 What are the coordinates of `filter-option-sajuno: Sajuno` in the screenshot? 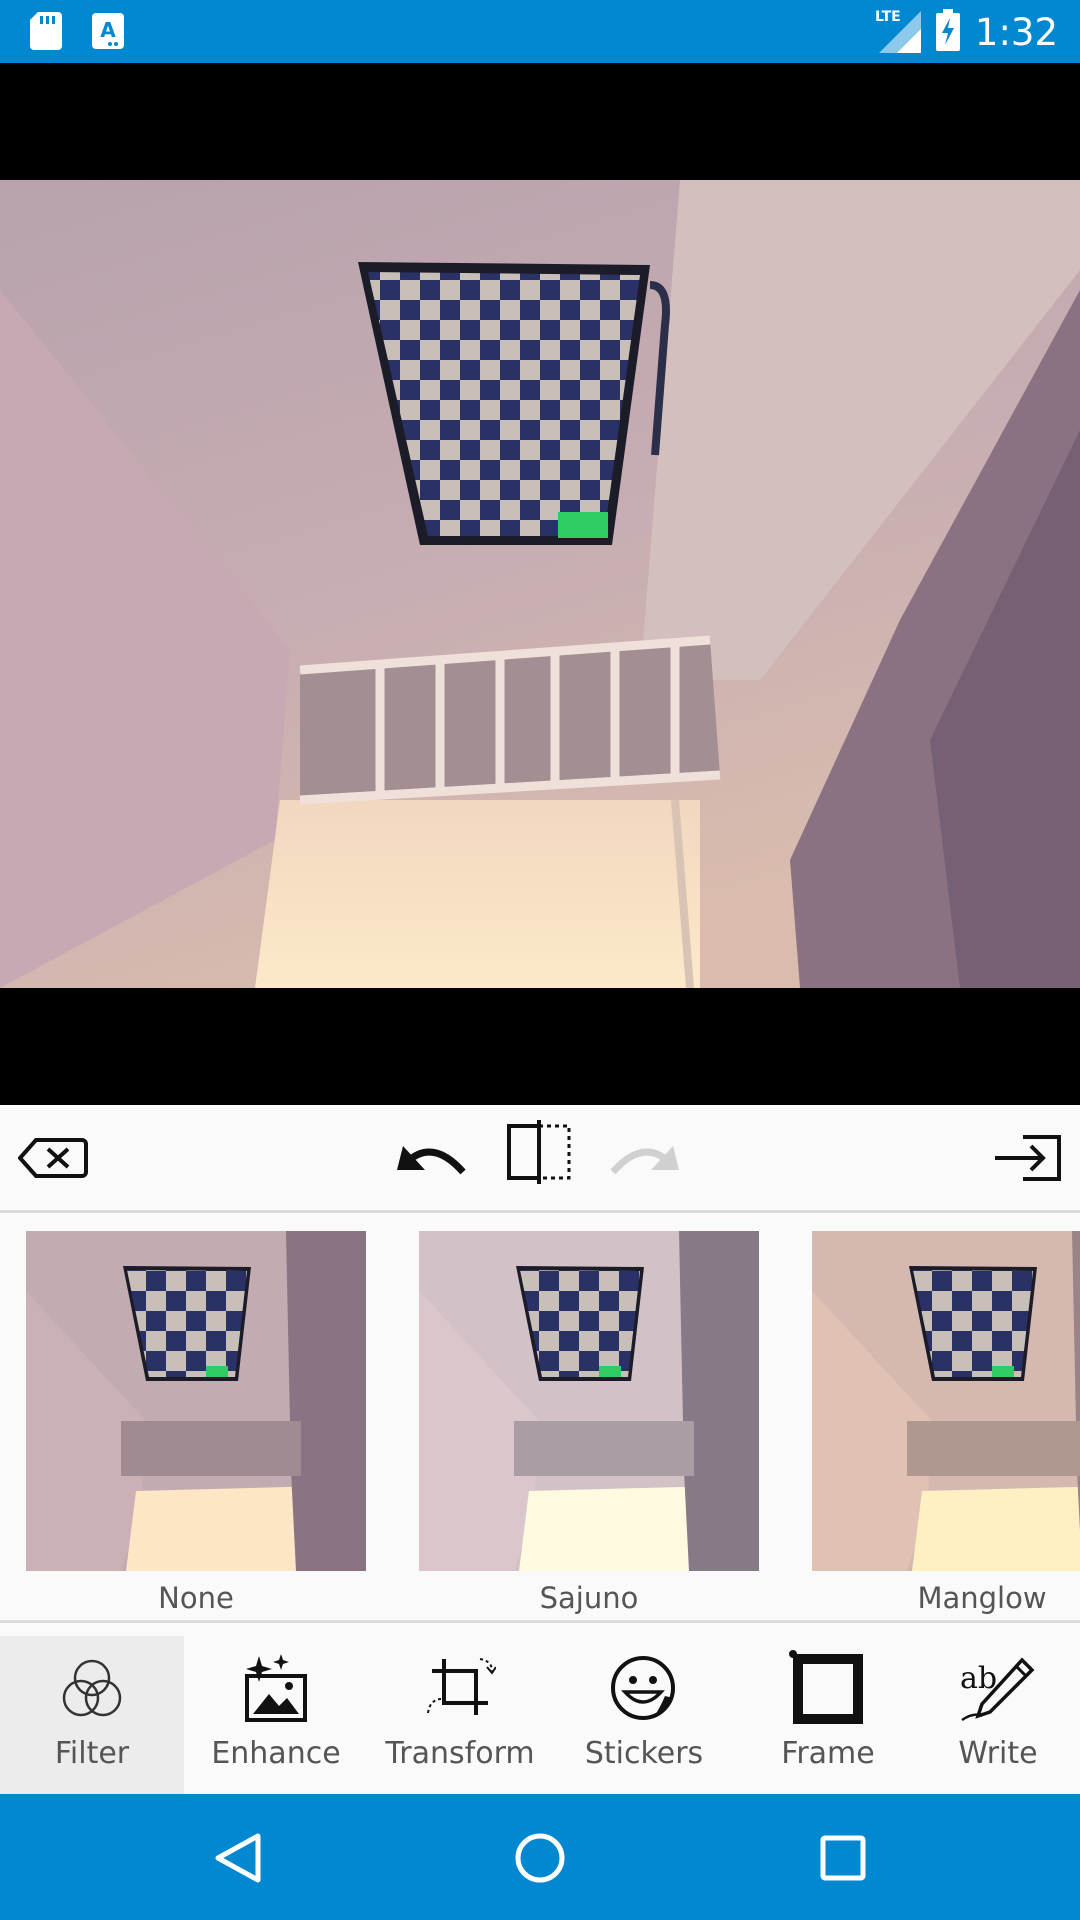 It's located at (589, 1423).